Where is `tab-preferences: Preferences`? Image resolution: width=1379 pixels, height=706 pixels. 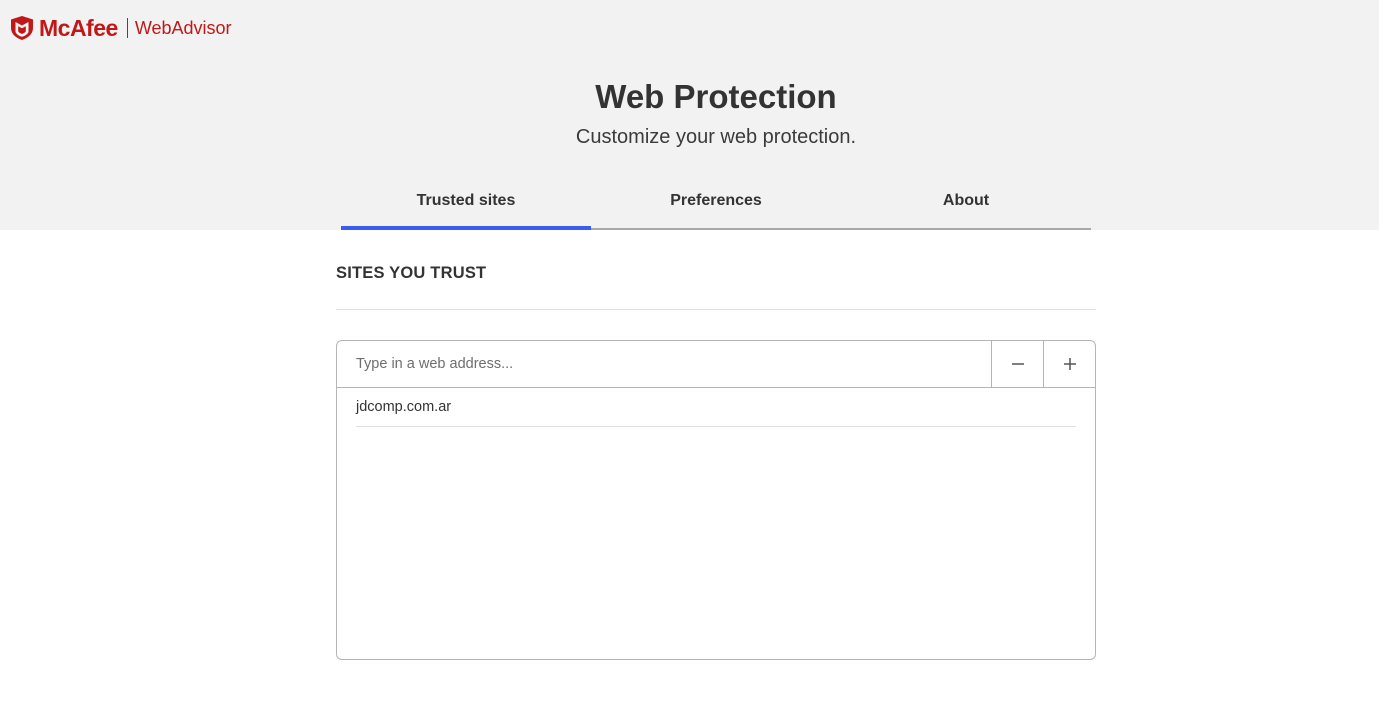 tab-preferences: Preferences is located at coordinates (716, 202).